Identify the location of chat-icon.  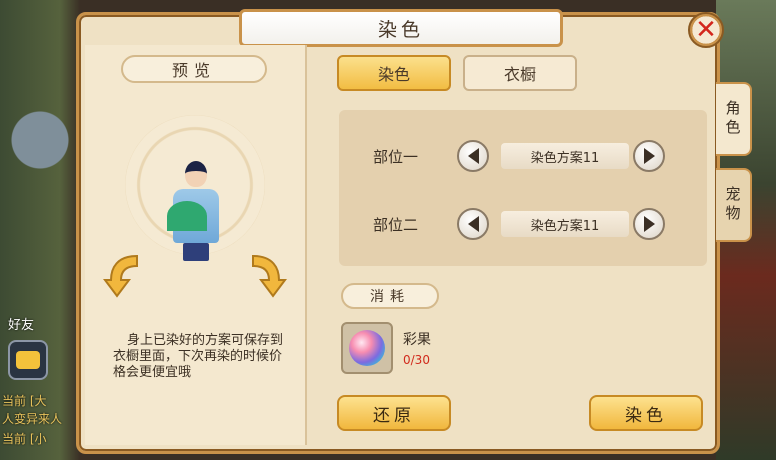
(28, 360).